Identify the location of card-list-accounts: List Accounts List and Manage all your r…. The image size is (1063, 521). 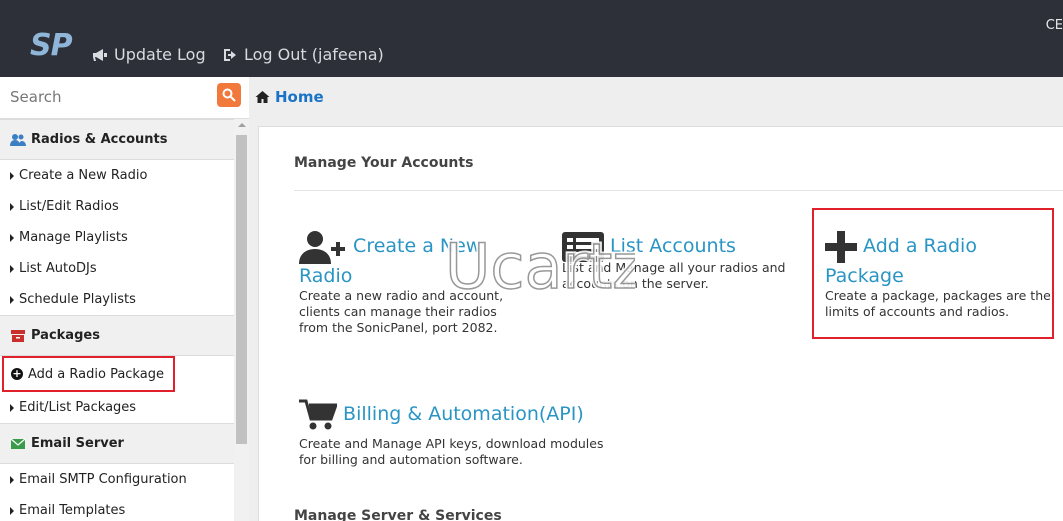
(682, 260).